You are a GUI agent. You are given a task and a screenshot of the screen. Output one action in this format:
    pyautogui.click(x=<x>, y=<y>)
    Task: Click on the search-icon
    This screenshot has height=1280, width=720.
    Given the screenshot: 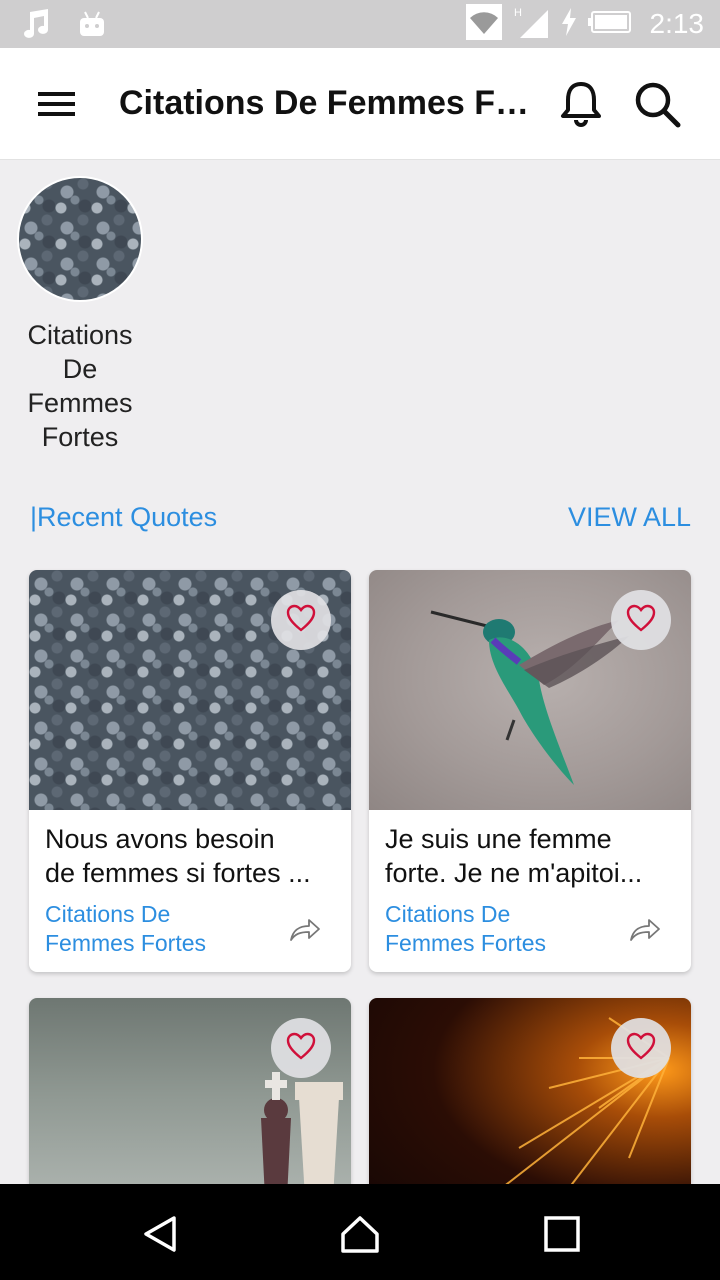 What is the action you would take?
    pyautogui.click(x=658, y=108)
    